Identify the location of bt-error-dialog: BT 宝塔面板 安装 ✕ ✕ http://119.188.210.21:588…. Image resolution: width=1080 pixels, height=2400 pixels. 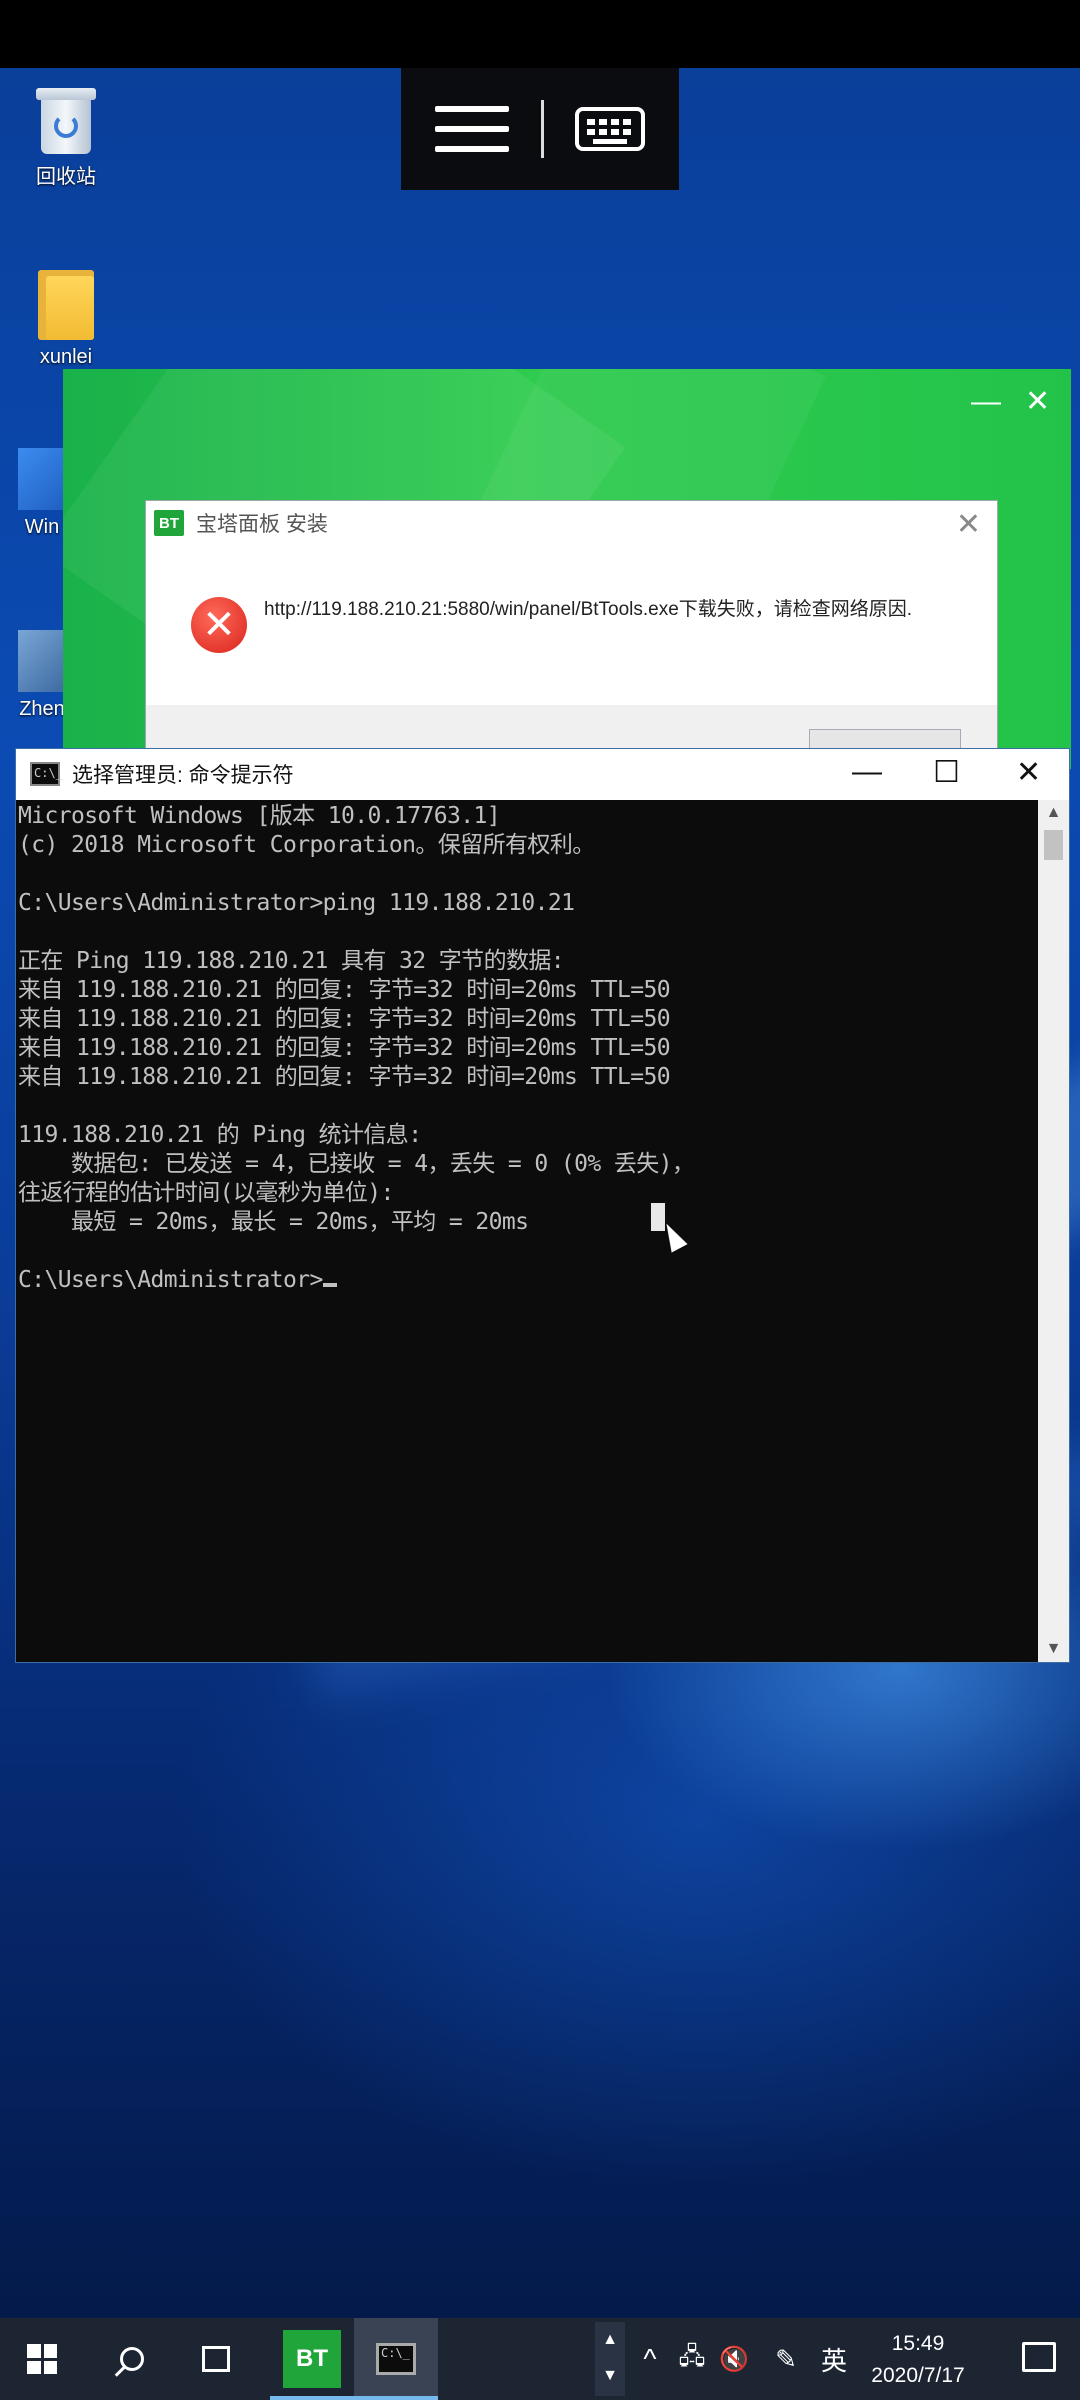
(571, 631).